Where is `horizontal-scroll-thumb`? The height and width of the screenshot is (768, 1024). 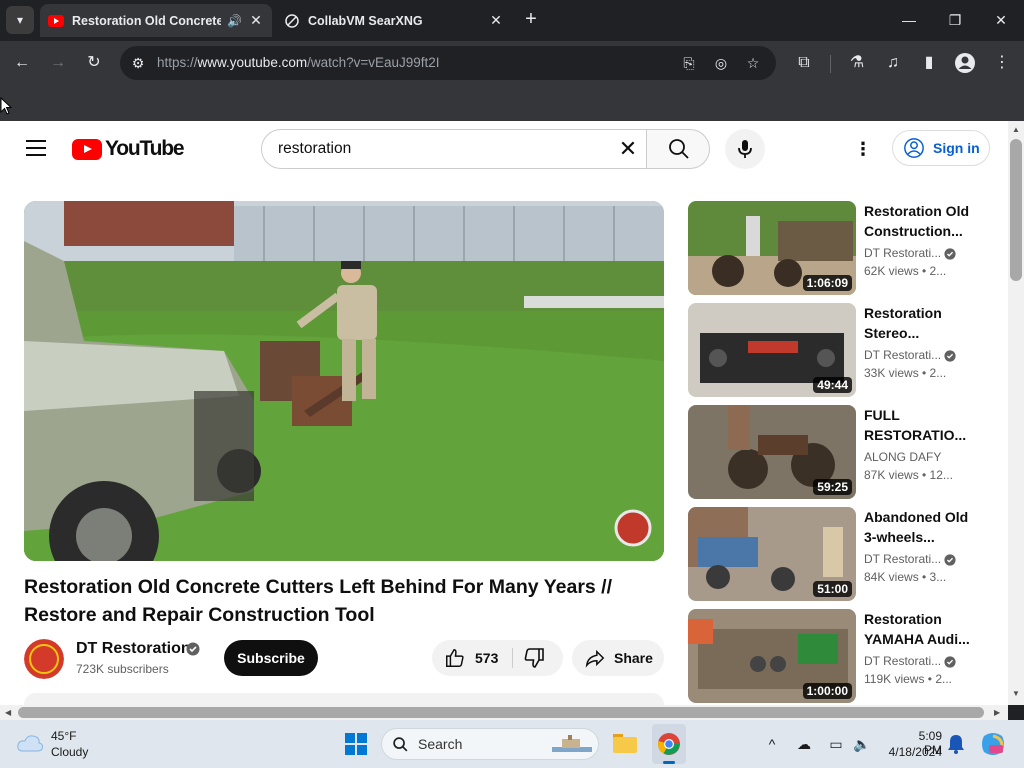 horizontal-scroll-thumb is located at coordinates (501, 712).